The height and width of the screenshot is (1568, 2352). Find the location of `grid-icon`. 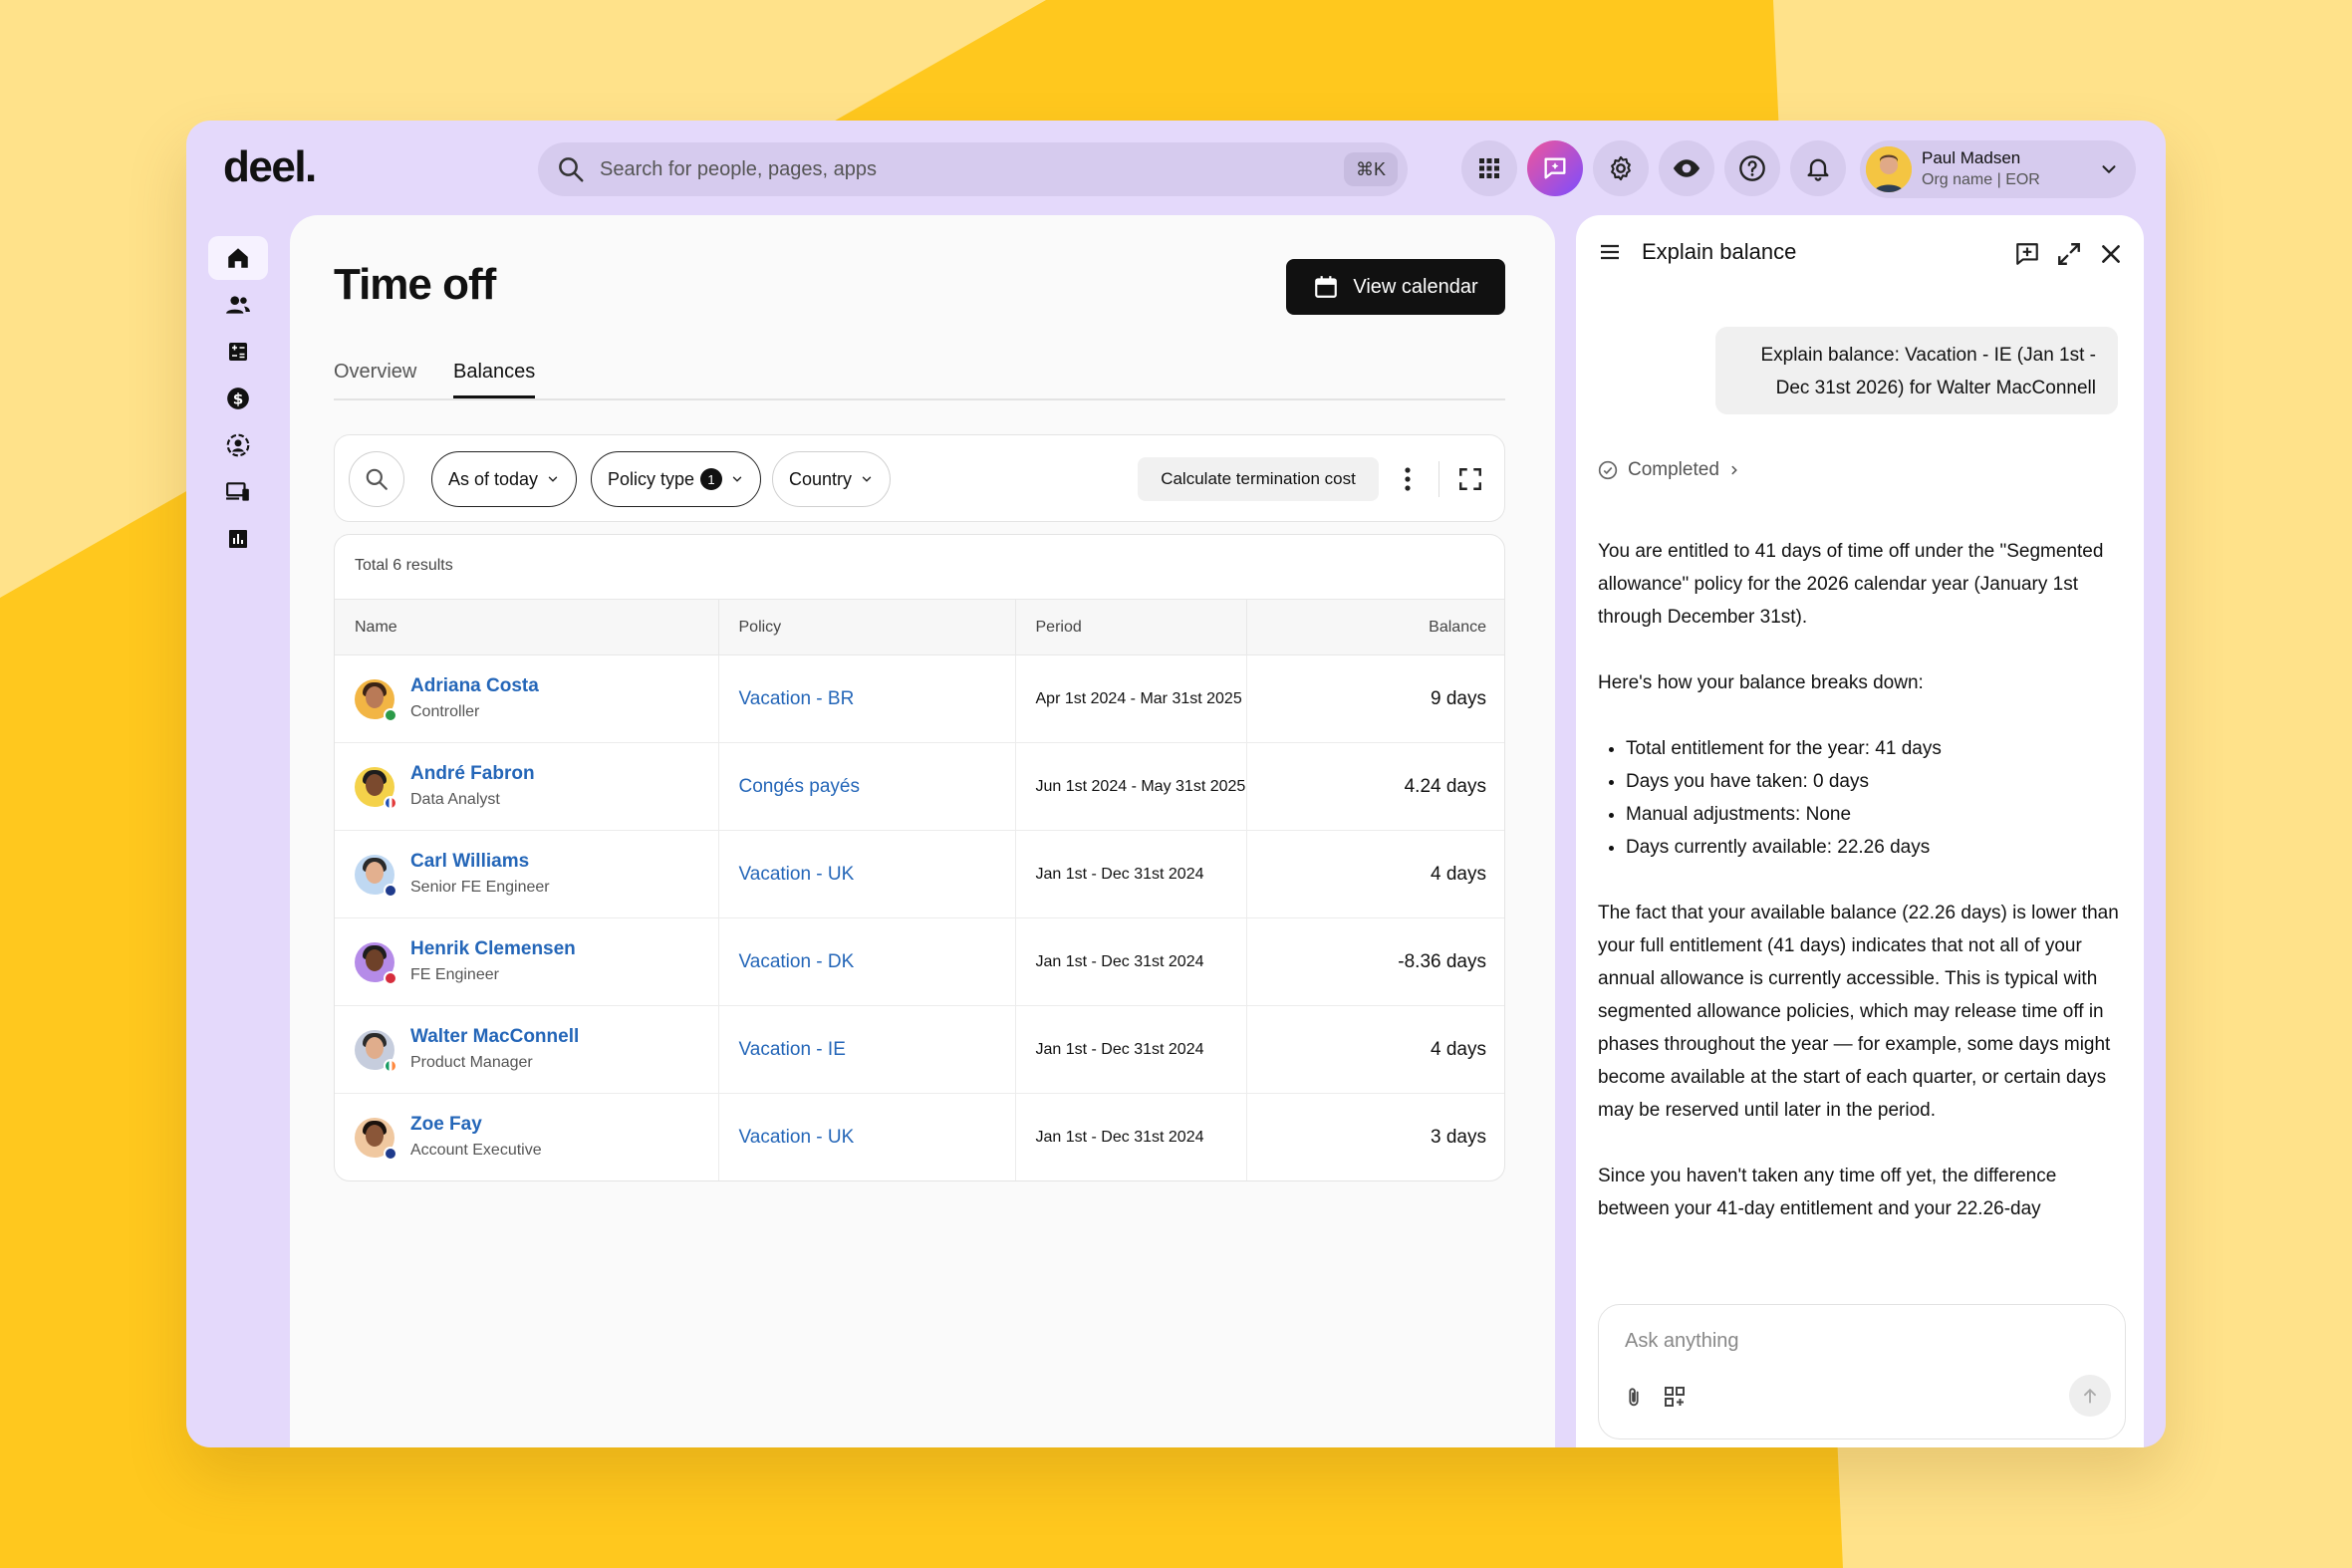

grid-icon is located at coordinates (1489, 168).